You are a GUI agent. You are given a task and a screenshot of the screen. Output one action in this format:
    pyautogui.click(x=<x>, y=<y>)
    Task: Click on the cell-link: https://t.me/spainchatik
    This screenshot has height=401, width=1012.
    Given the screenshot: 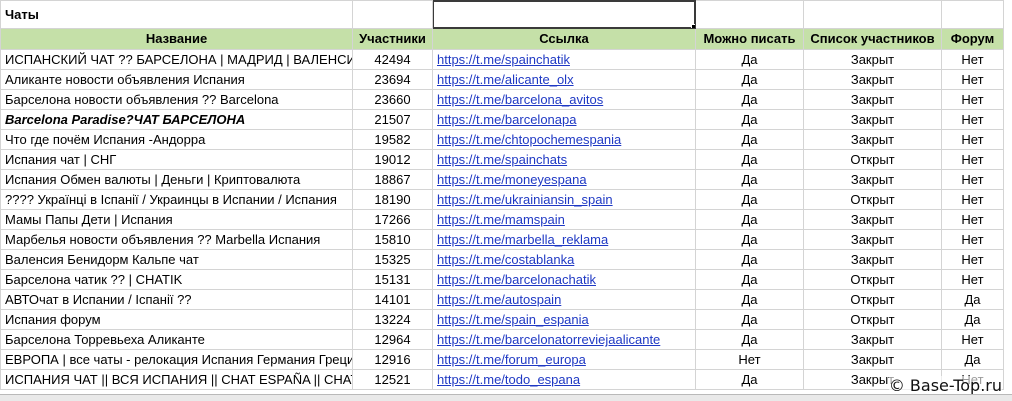 What is the action you would take?
    pyautogui.click(x=564, y=59)
    